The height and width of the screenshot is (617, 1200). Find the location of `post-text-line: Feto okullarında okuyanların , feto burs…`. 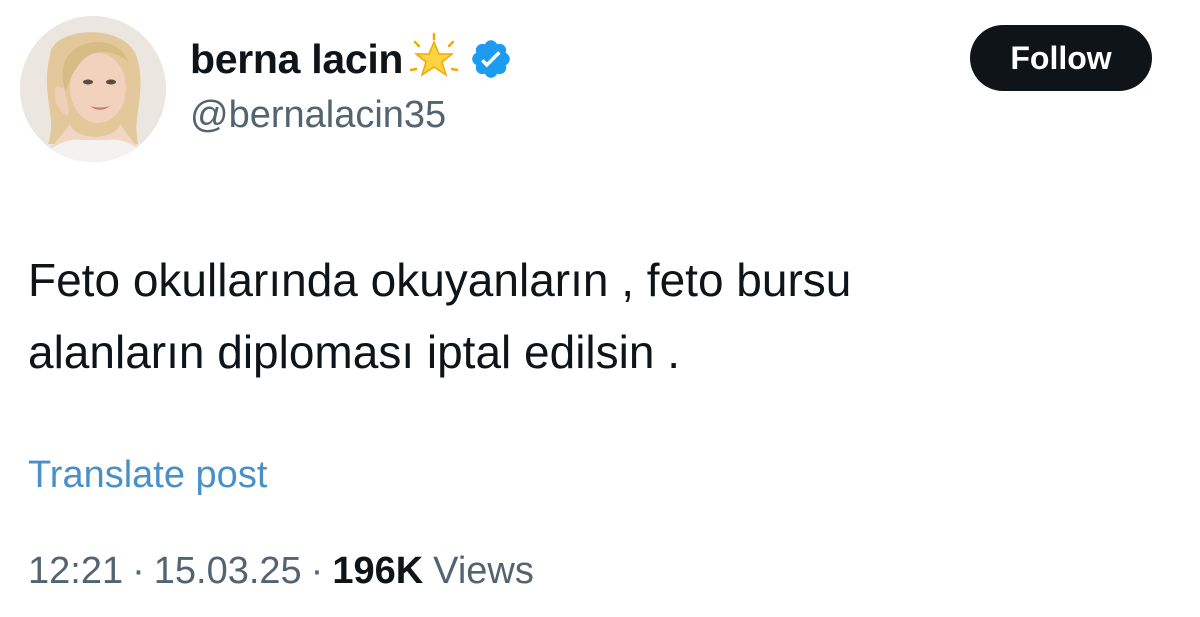

post-text-line: Feto okullarında okuyanların , feto burs… is located at coordinates (440, 280).